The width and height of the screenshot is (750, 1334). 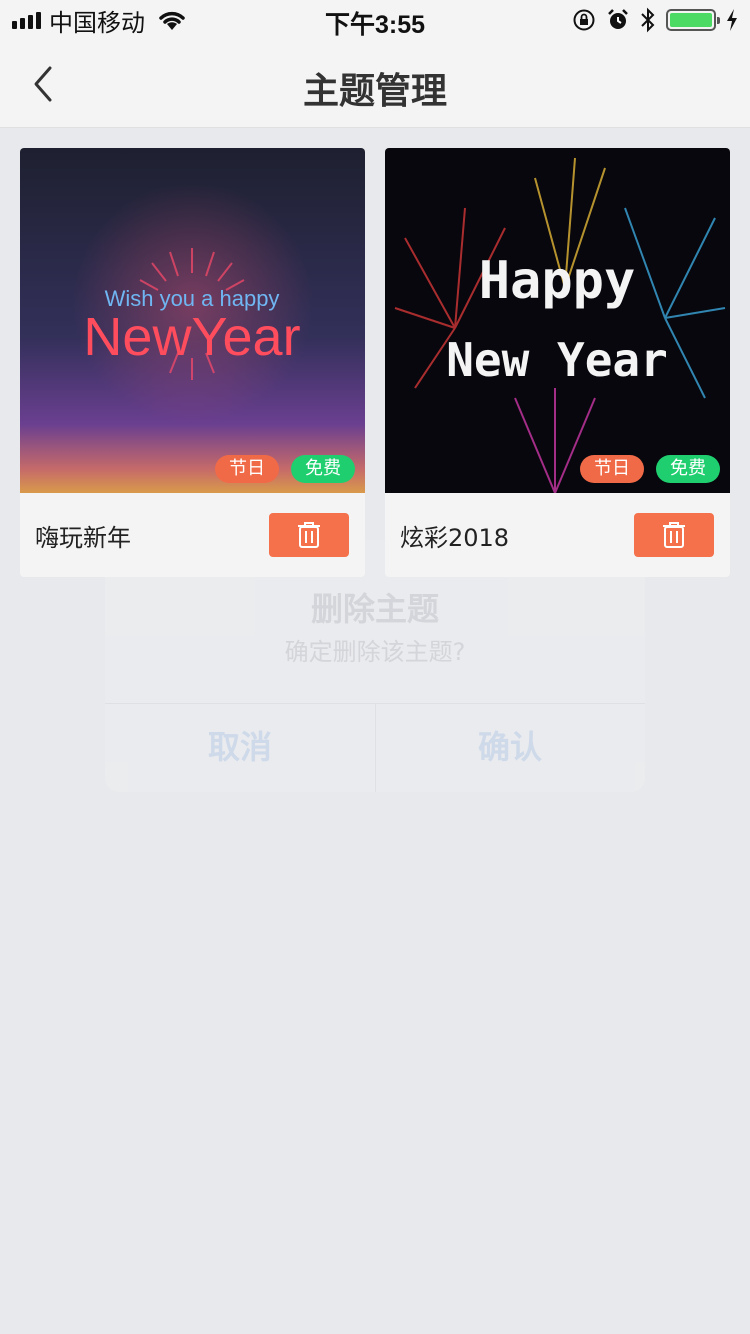 I want to click on page-title: 主题管理, so click(x=374, y=91).